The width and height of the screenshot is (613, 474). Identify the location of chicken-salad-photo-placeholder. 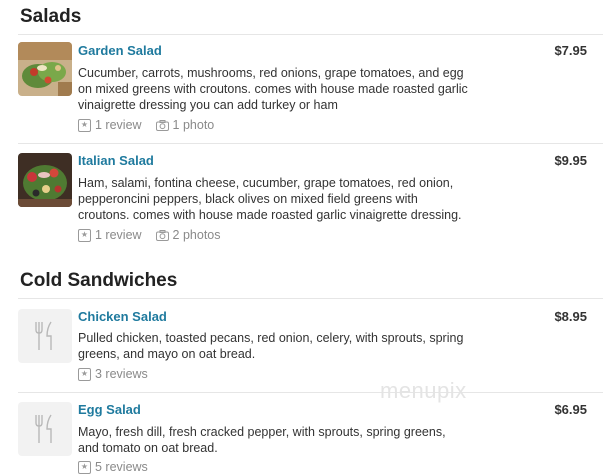
(45, 336).